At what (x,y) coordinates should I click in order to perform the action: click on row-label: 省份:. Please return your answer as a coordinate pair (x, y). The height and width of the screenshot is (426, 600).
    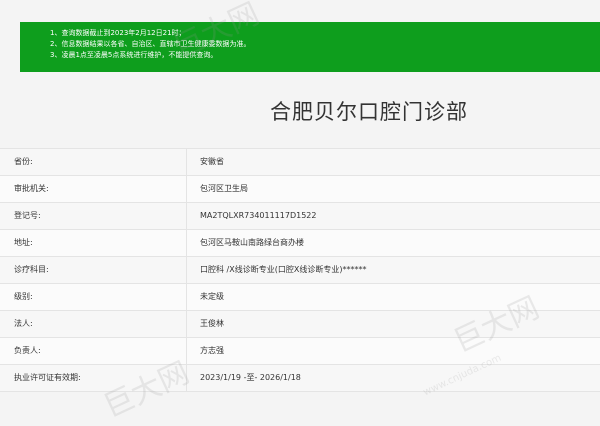
    Looking at the image, I should click on (23, 161).